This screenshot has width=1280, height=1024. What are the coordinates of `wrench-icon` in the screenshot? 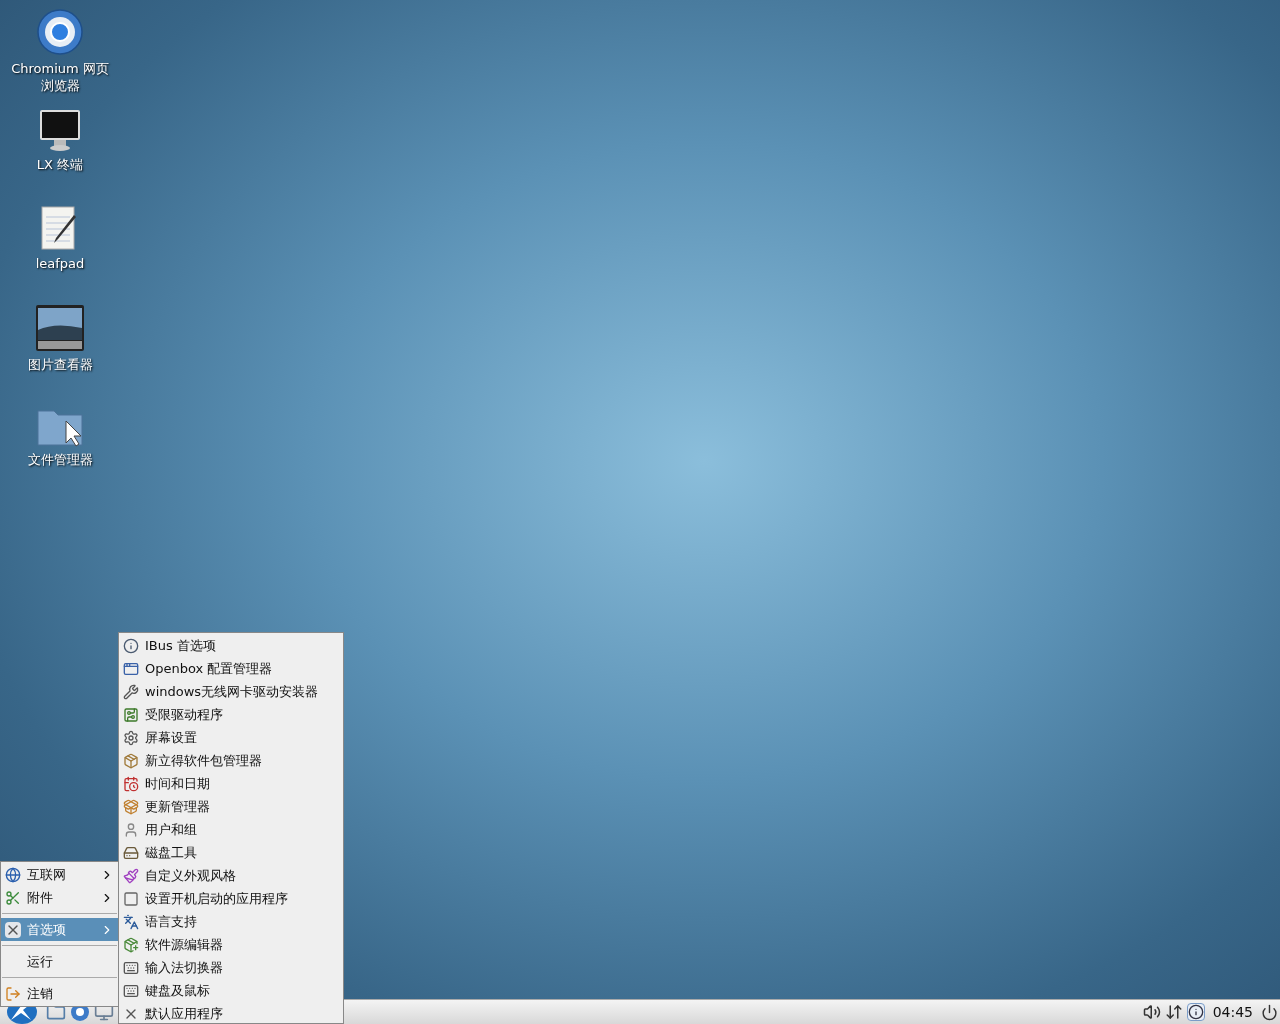 It's located at (131, 691).